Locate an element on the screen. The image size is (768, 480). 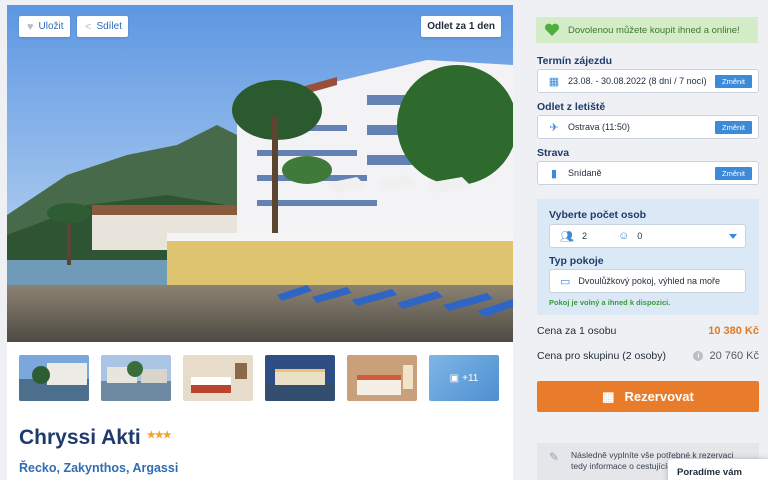
food-icon: ▮ is located at coordinates (554, 173).